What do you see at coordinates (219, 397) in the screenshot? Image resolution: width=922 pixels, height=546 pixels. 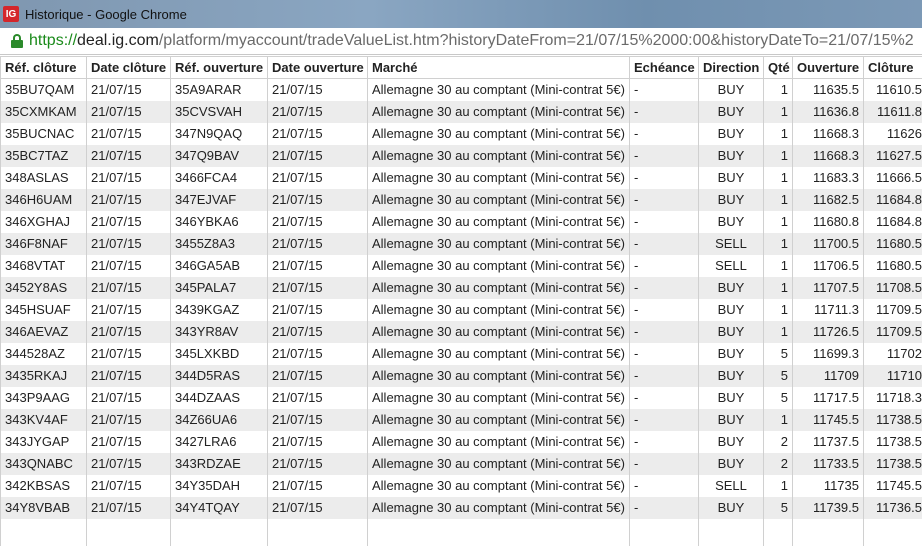 I see `cell-ref-ouverture: 344DZAAS` at bounding box center [219, 397].